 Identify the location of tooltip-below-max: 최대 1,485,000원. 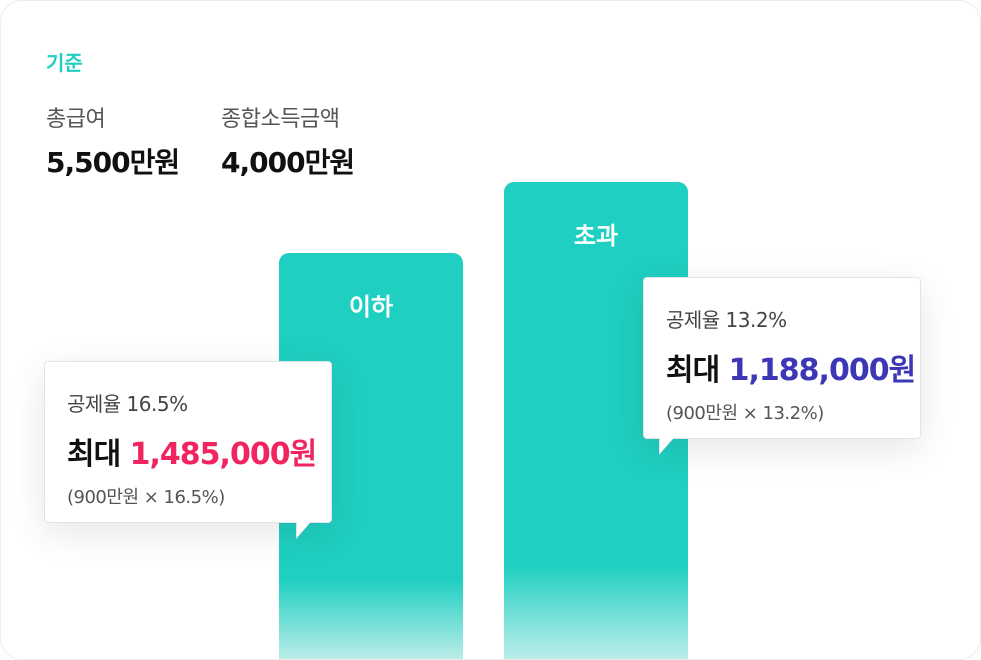
(192, 451).